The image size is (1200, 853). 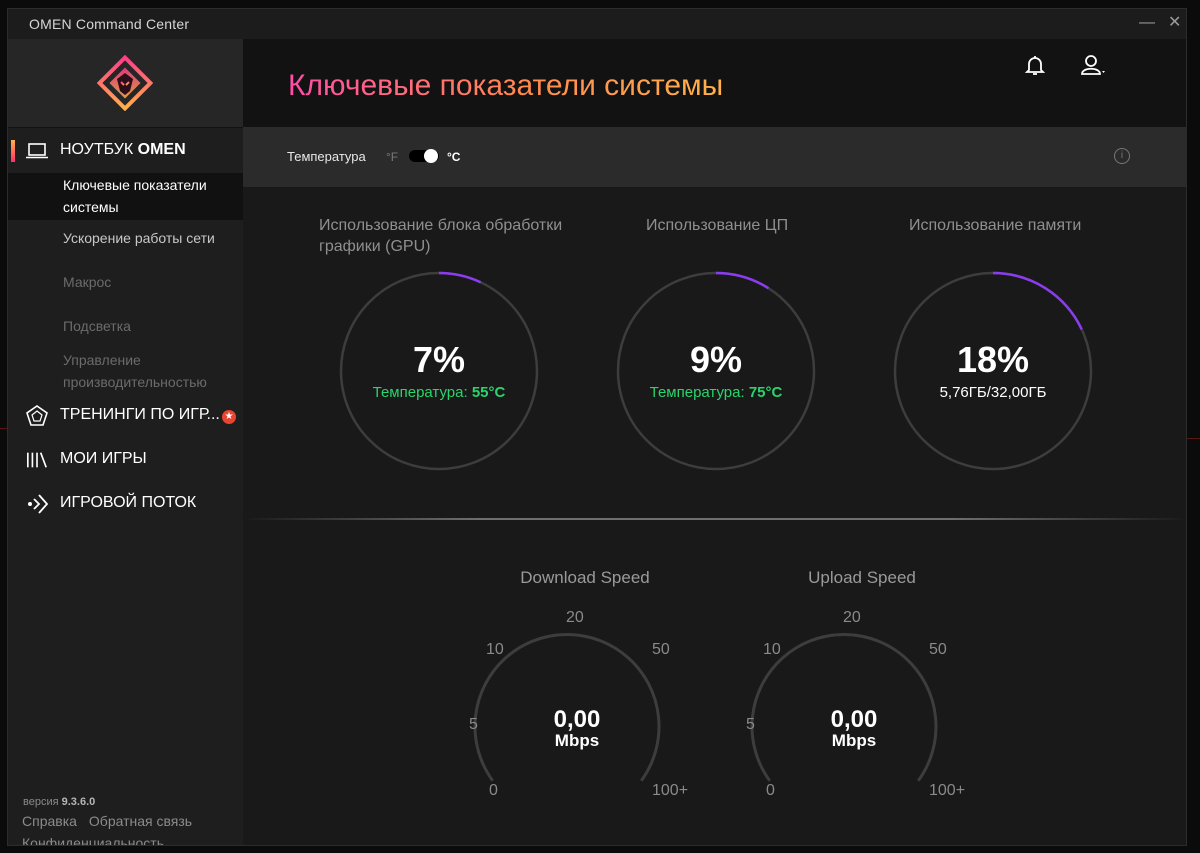 What do you see at coordinates (109, 24) in the screenshot?
I see `window-title: OMEN Command Center` at bounding box center [109, 24].